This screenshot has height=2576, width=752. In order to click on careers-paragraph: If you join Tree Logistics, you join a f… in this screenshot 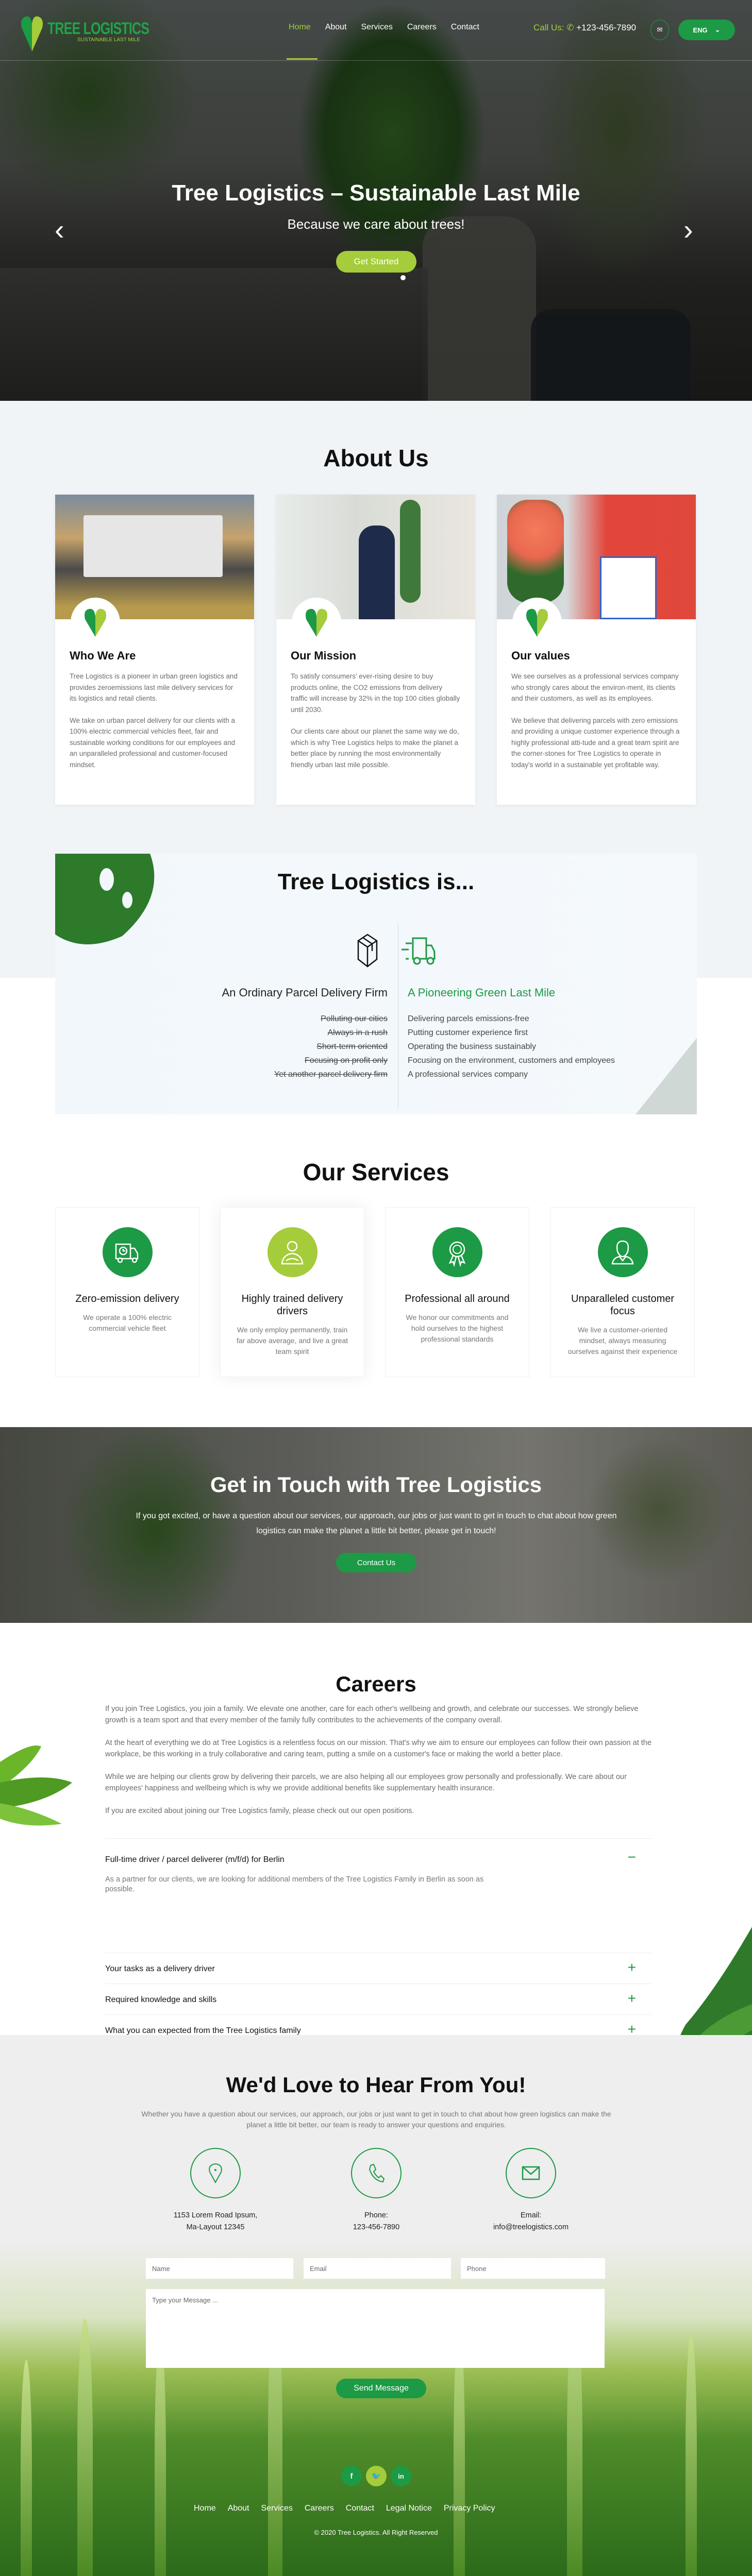, I will do `click(372, 1714)`.